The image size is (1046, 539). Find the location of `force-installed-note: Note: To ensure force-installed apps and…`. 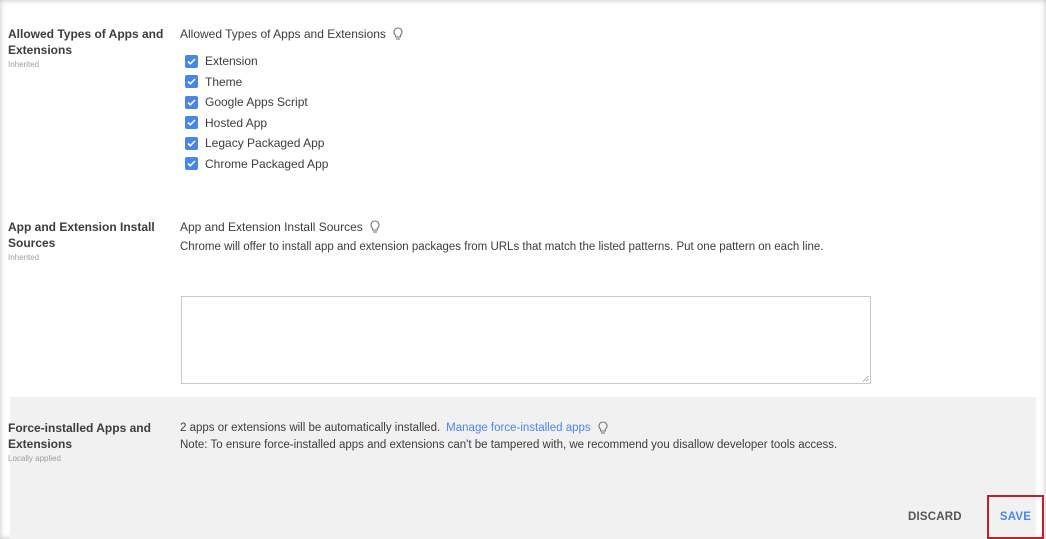

force-installed-note: Note: To ensure force-installed apps and… is located at coordinates (509, 445).